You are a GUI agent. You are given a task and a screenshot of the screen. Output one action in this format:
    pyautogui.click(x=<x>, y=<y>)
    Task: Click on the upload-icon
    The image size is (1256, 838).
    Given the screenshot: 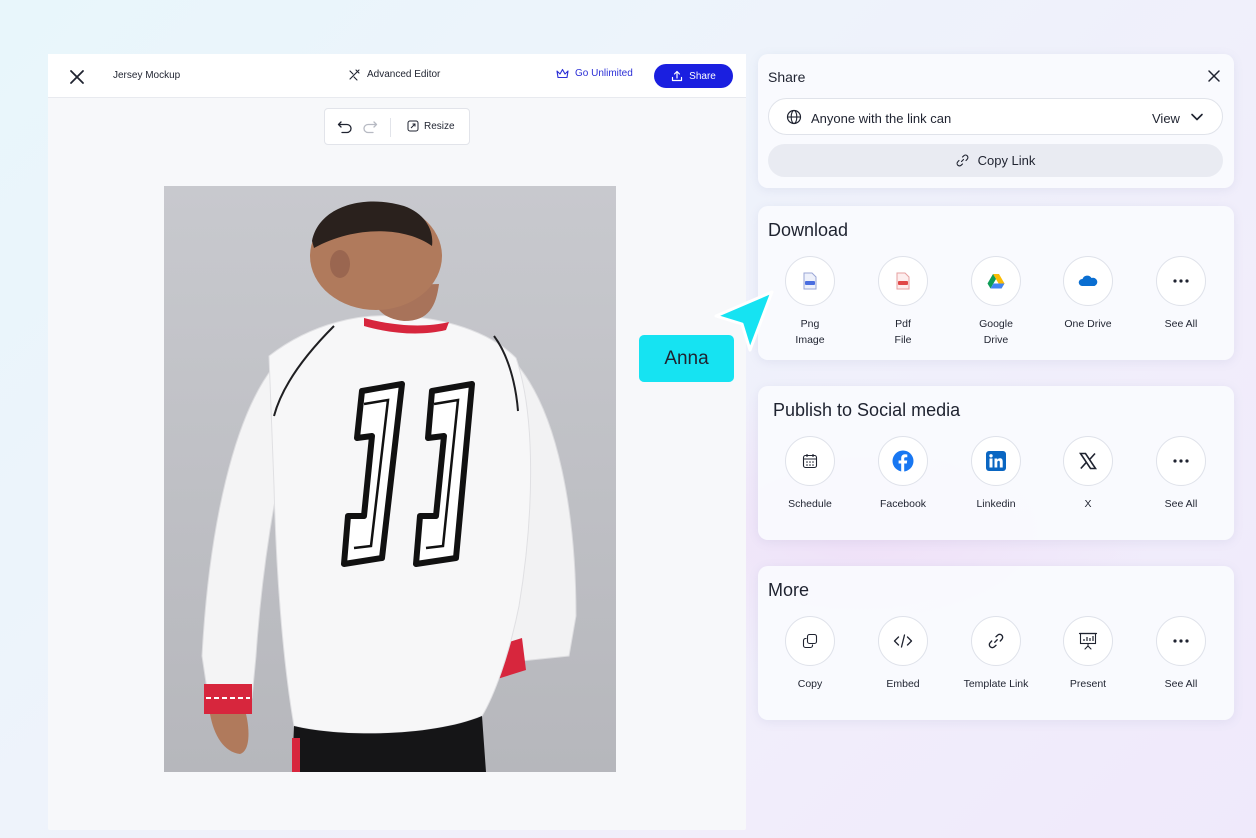 What is the action you would take?
    pyautogui.click(x=677, y=76)
    